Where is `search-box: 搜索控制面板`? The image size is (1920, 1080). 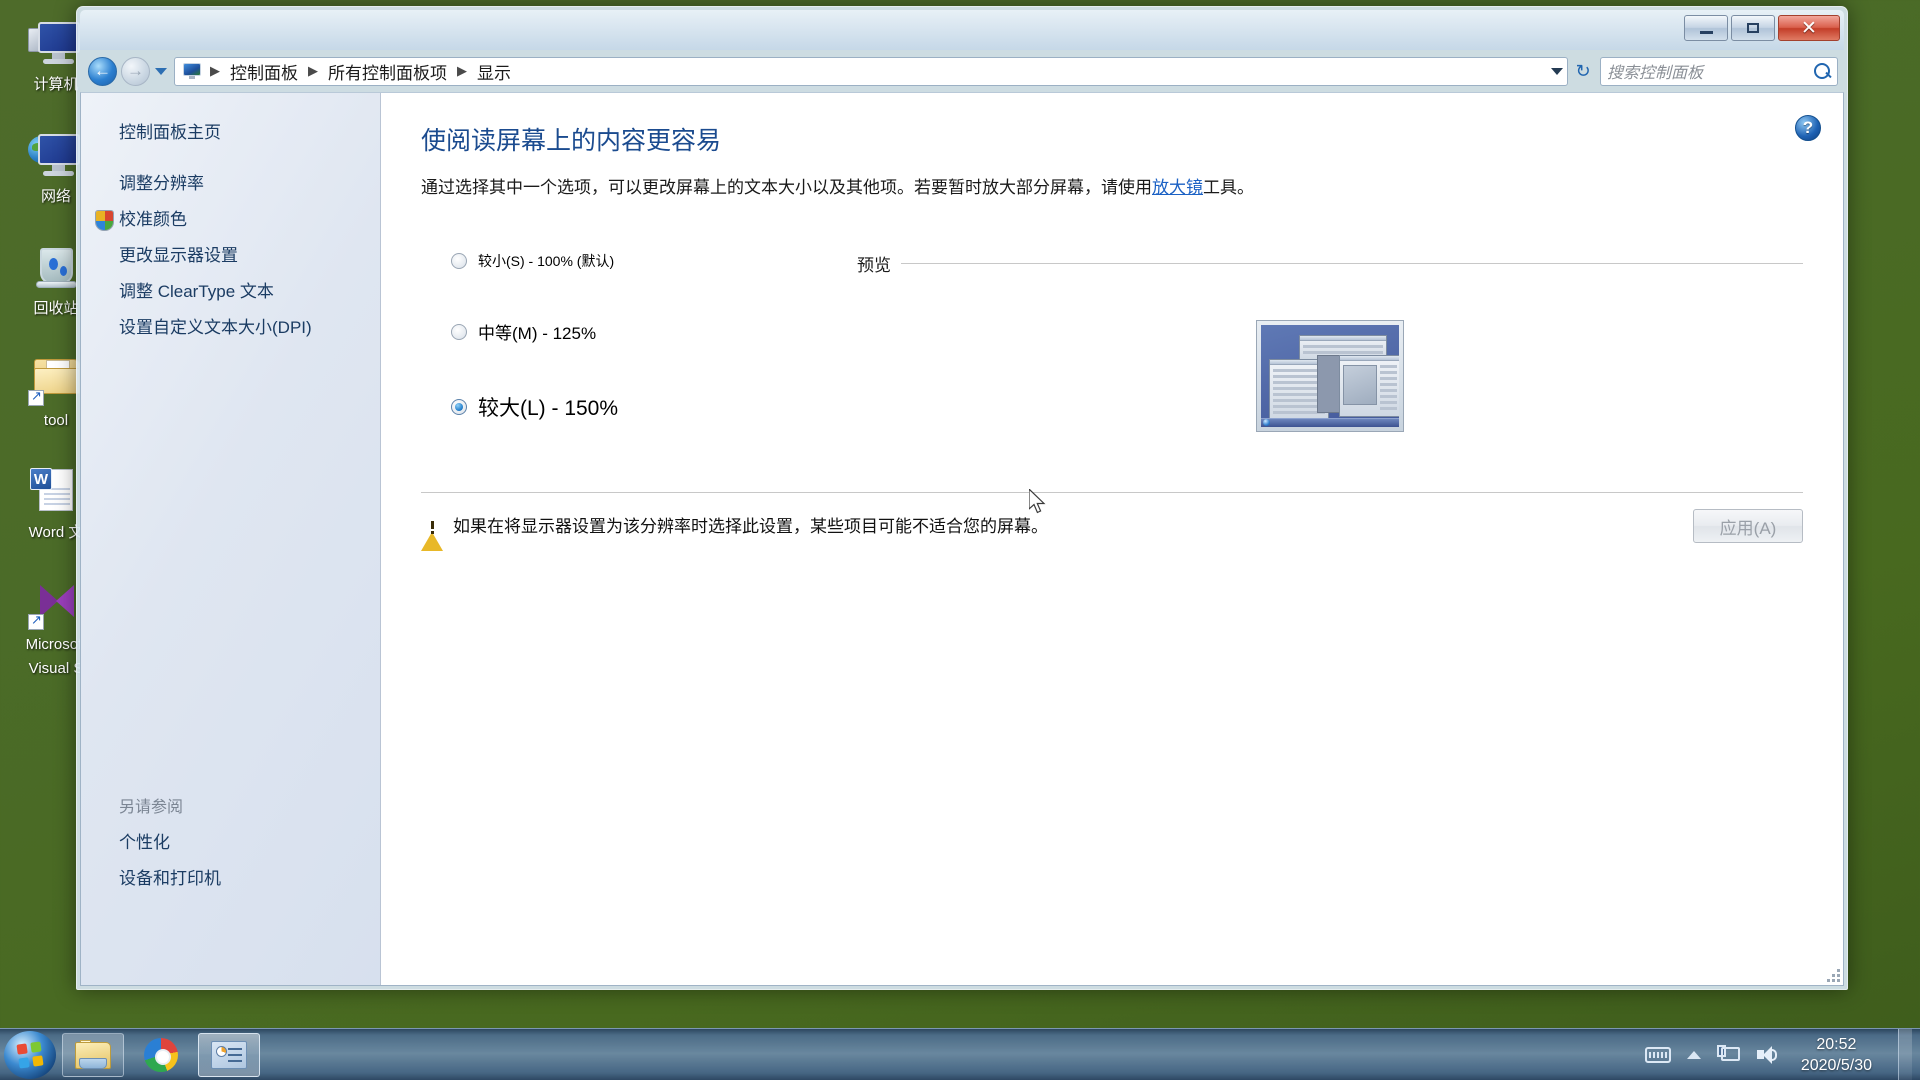 search-box: 搜索控制面板 is located at coordinates (1719, 71).